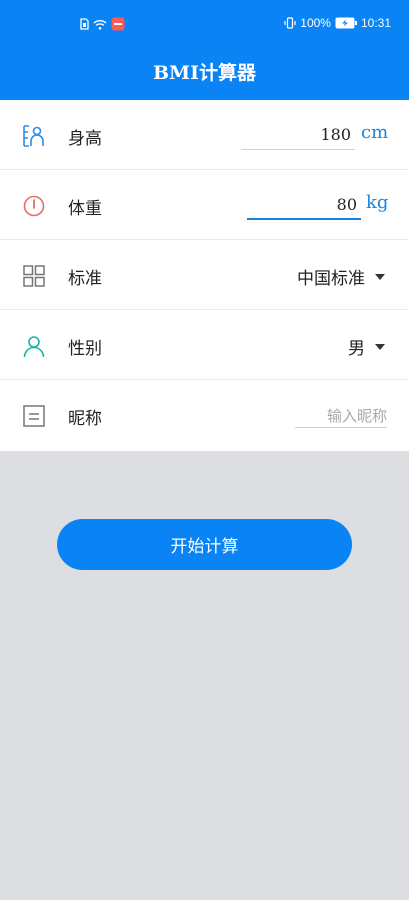  I want to click on app-bar: BMI计算器, so click(204, 74).